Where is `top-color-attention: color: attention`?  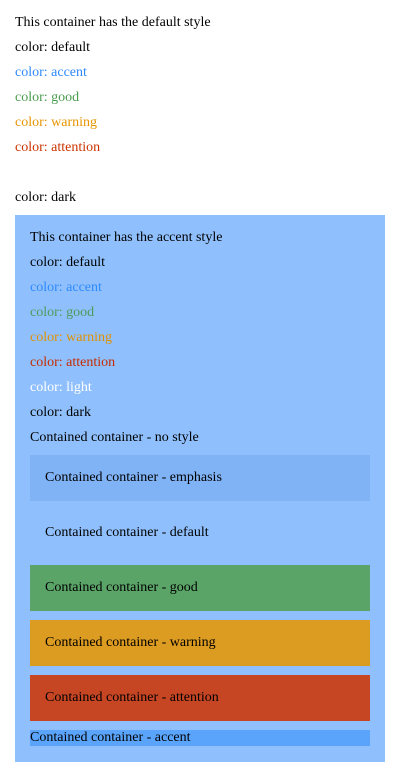 top-color-attention: color: attention is located at coordinates (58, 147).